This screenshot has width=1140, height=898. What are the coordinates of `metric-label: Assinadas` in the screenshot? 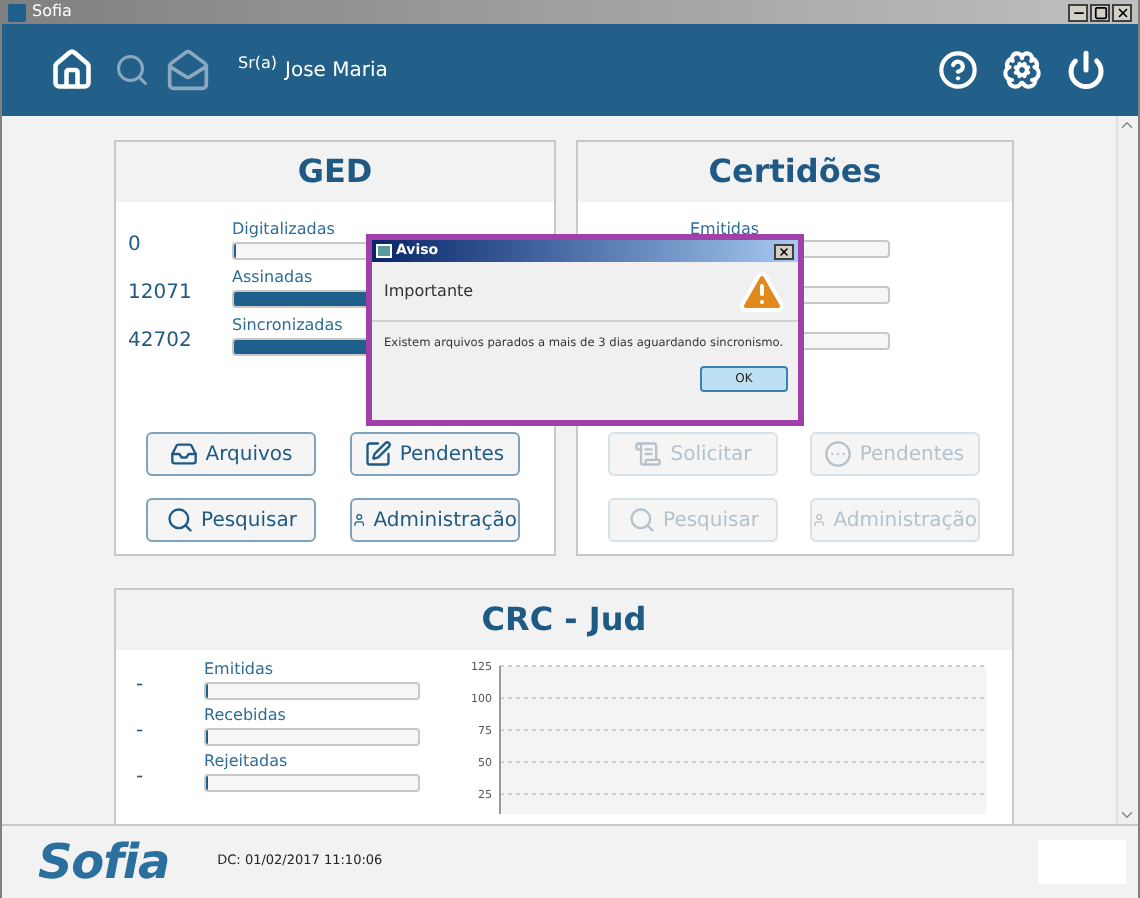 It's located at (273, 278).